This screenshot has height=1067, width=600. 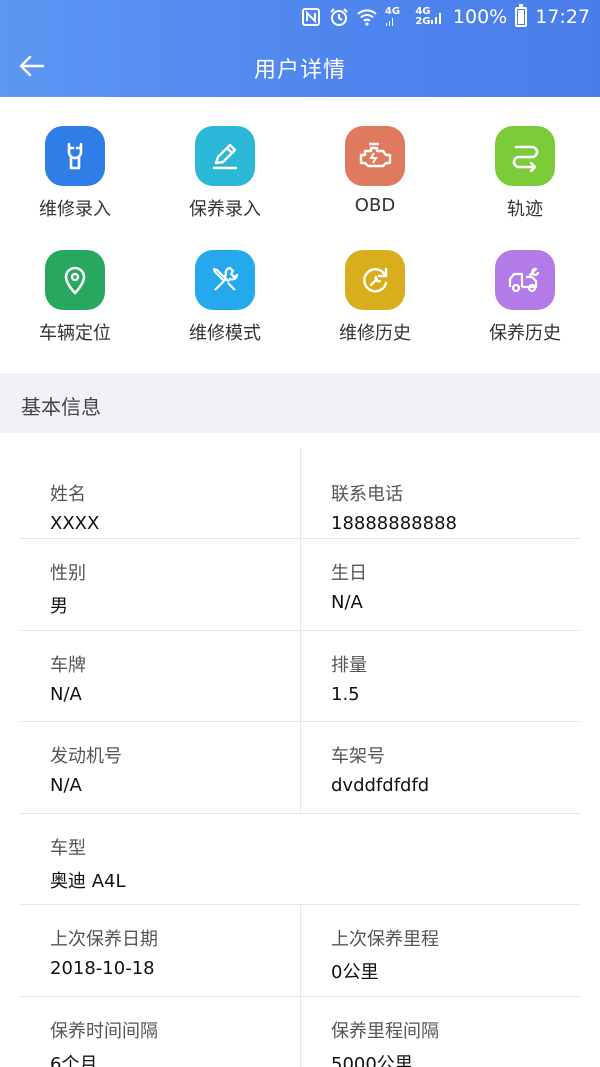 What do you see at coordinates (339, 17) in the screenshot?
I see `alarm-icon` at bounding box center [339, 17].